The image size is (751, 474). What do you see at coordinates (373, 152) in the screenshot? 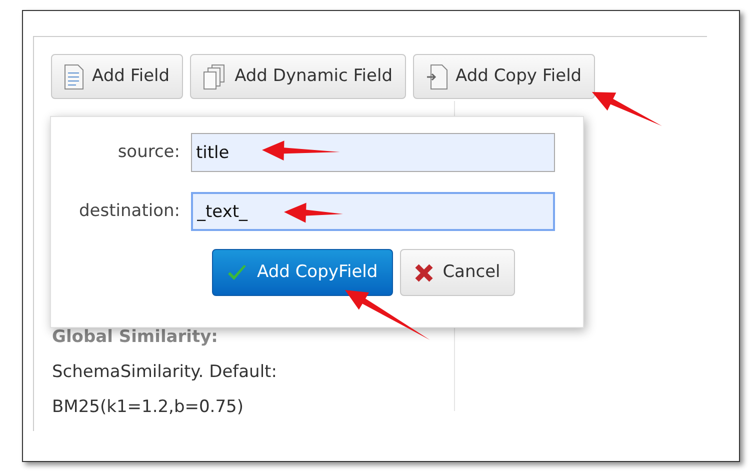
I see `input-field: title` at bounding box center [373, 152].